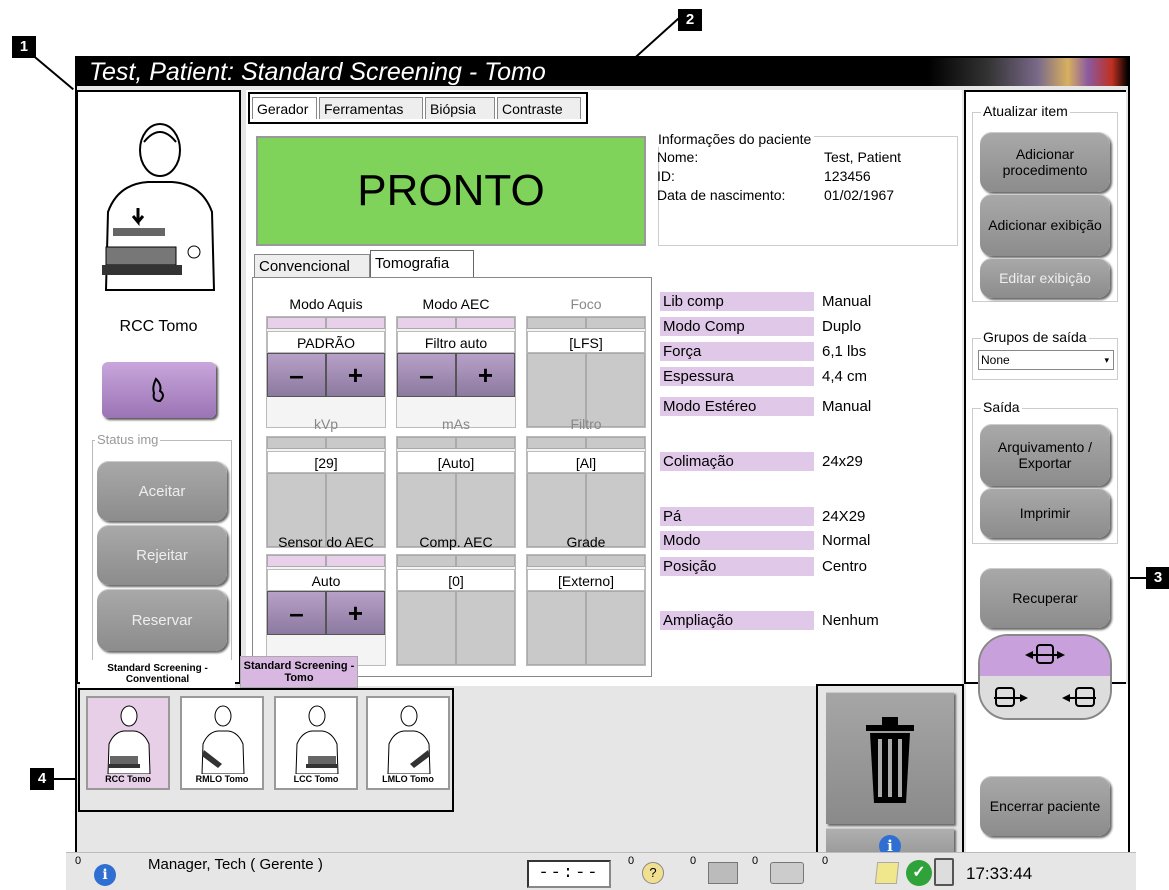 The image size is (1169, 890). What do you see at coordinates (408, 743) in the screenshot?
I see `thumbnail-lmlo-tomo: LMLO Tomo` at bounding box center [408, 743].